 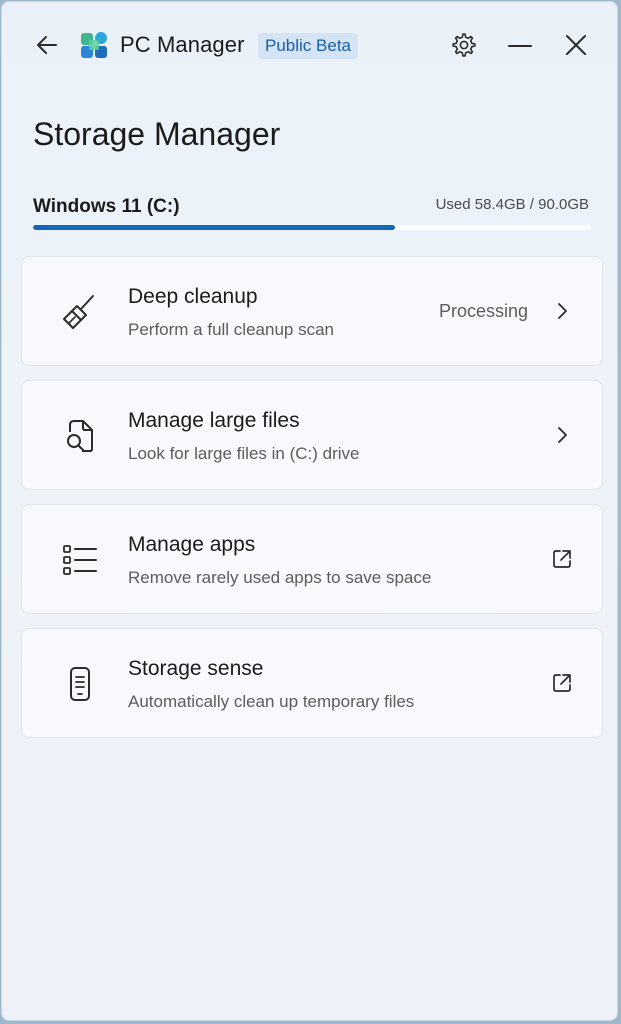 What do you see at coordinates (193, 296) in the screenshot?
I see `card-title: Deep cleanup` at bounding box center [193, 296].